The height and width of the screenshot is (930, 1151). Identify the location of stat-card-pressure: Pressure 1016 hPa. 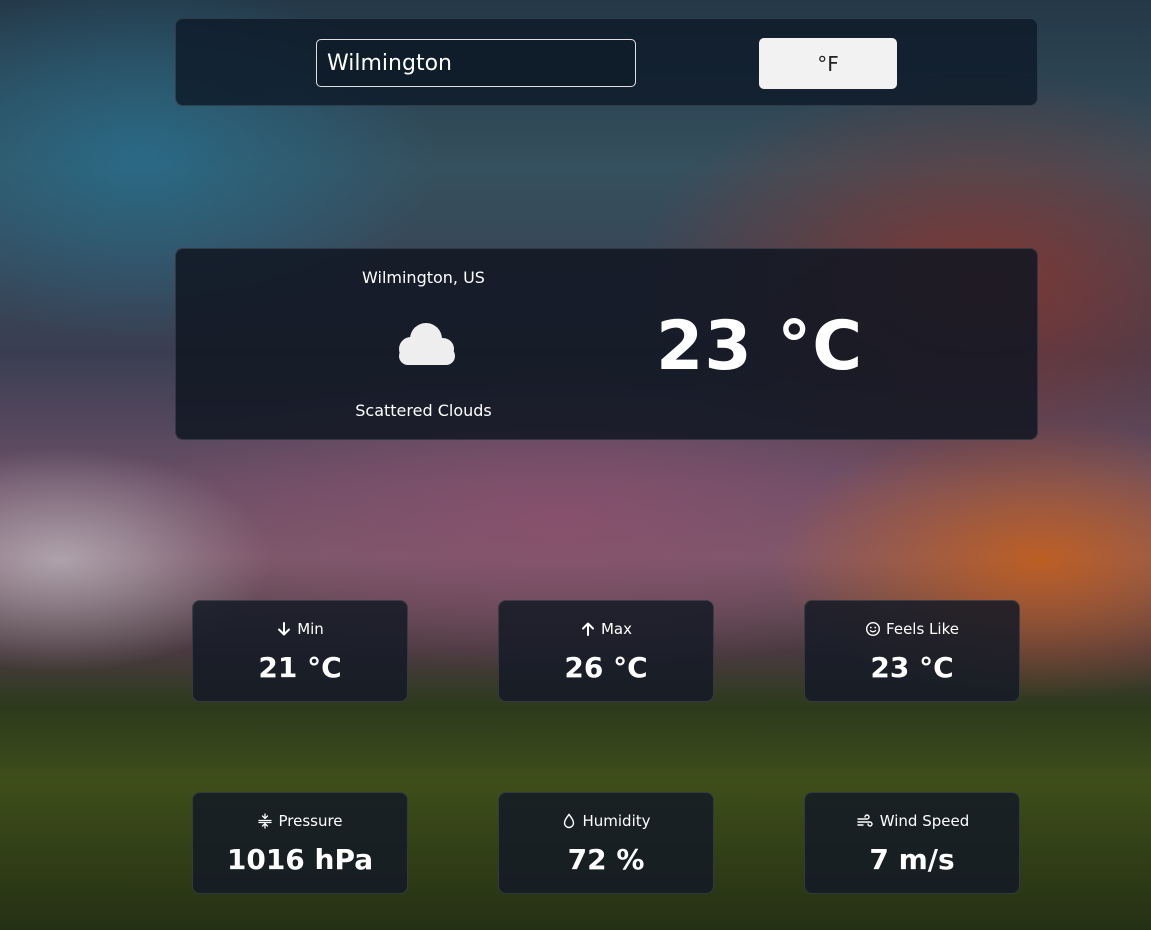
(300, 843).